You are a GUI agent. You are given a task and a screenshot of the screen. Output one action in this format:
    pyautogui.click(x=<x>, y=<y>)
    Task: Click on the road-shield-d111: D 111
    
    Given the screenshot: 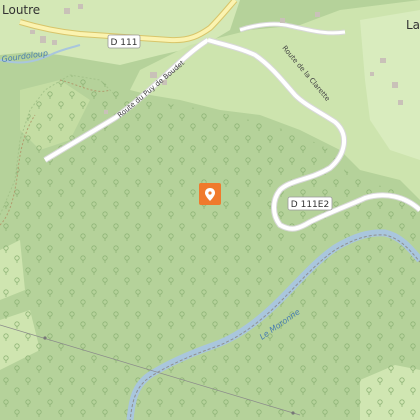 What is the action you would take?
    pyautogui.click(x=124, y=41)
    